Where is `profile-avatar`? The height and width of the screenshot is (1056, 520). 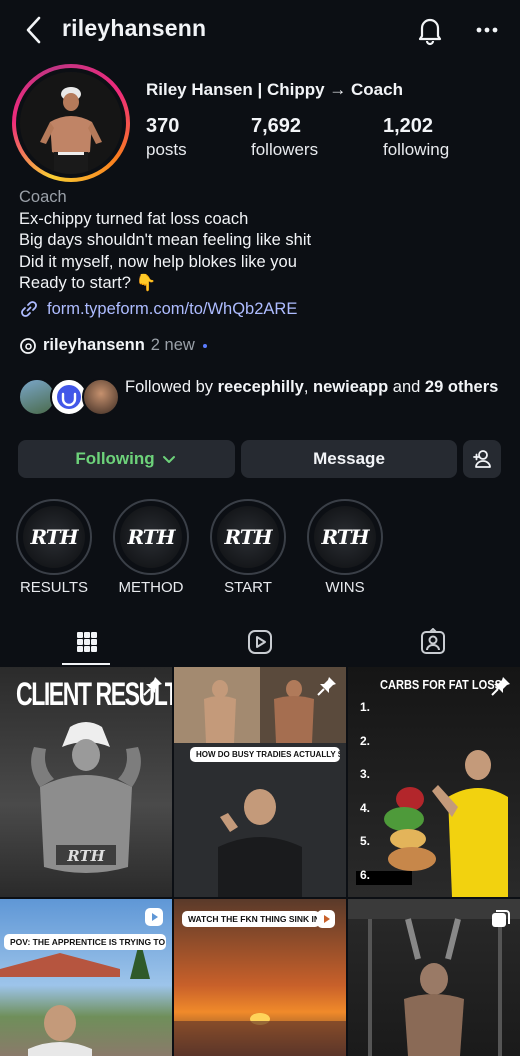
profile-avatar is located at coordinates (71, 123).